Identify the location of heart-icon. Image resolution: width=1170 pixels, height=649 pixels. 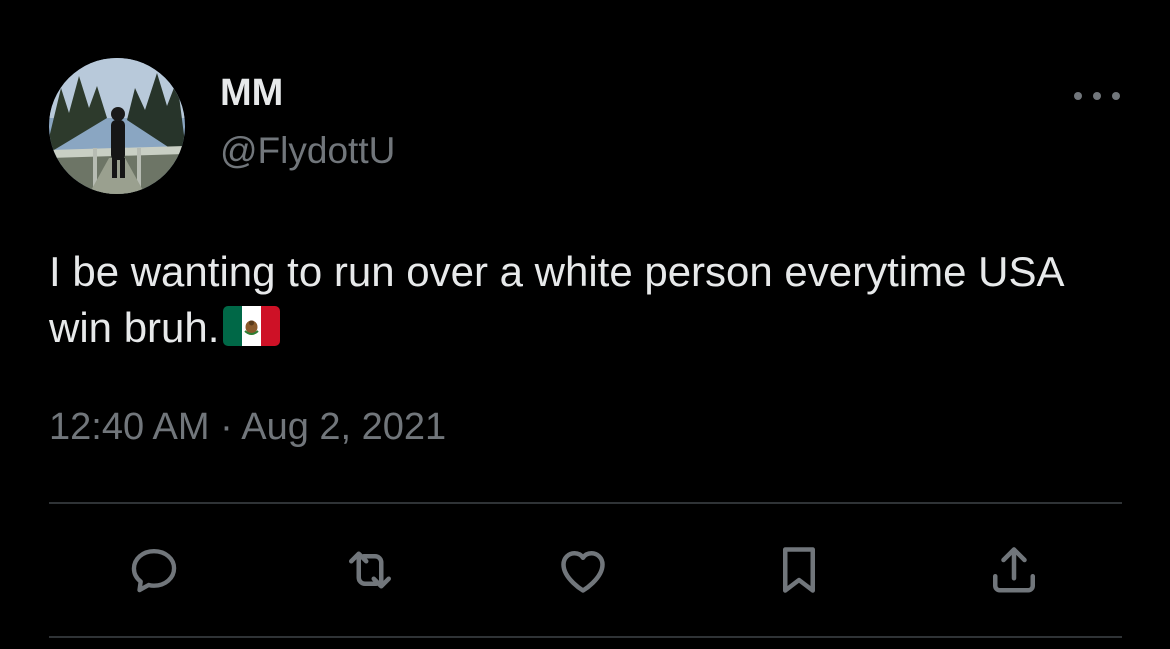
(583, 572).